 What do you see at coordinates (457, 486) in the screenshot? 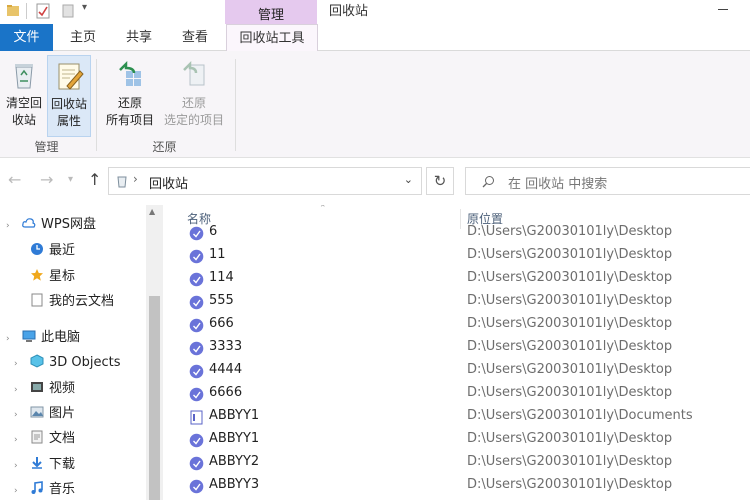
I see `table-row: ABBYY3 D:\Users\G20030101ly\Desktop` at bounding box center [457, 486].